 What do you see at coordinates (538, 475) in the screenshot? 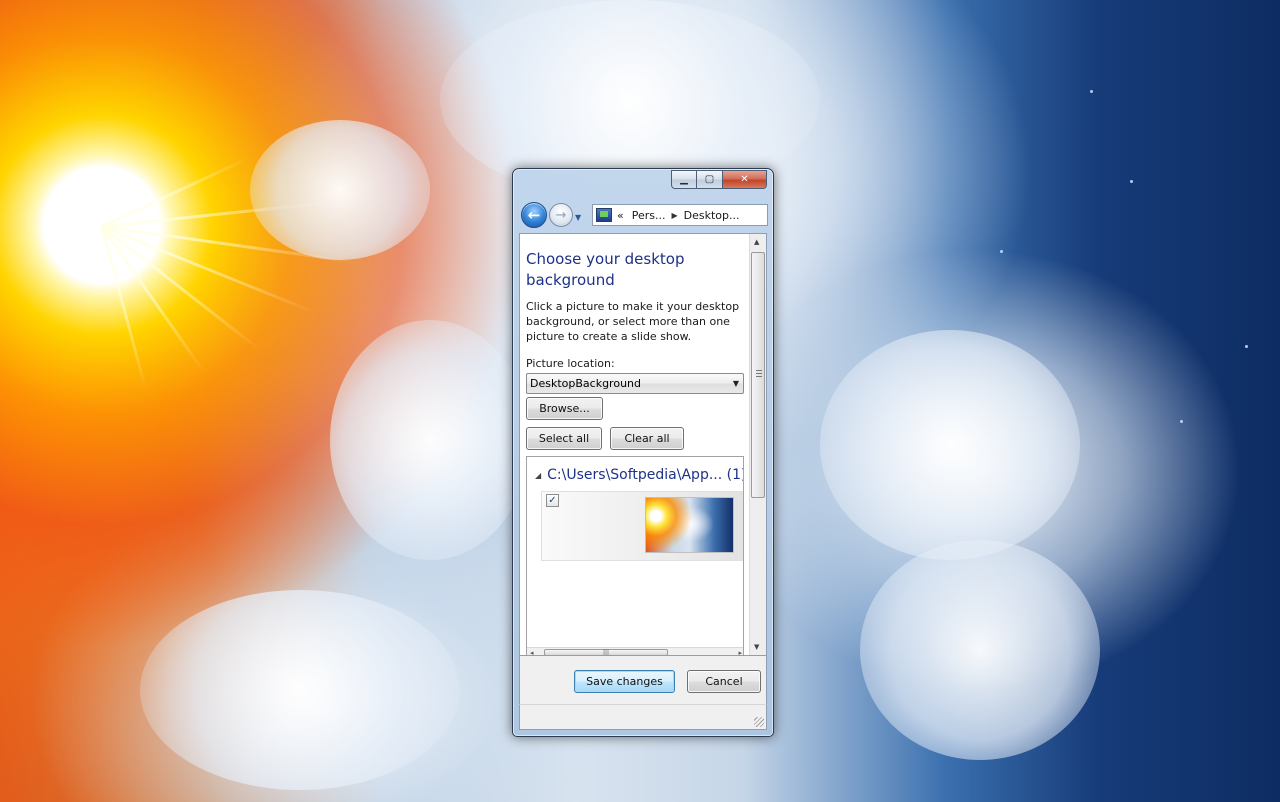
I see `collapse-arrow-icon: ◢` at bounding box center [538, 475].